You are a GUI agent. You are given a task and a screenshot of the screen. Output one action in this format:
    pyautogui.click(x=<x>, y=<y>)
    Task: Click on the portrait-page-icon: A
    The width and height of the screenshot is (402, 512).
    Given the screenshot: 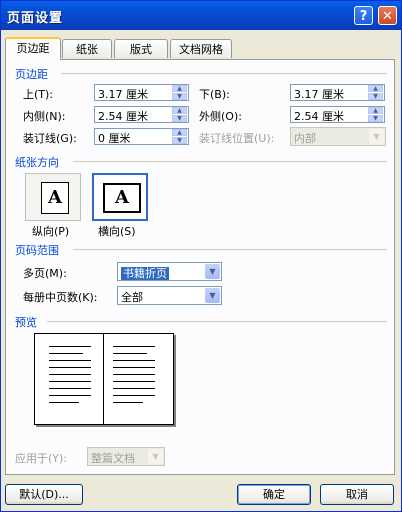 What is the action you would take?
    pyautogui.click(x=55, y=198)
    